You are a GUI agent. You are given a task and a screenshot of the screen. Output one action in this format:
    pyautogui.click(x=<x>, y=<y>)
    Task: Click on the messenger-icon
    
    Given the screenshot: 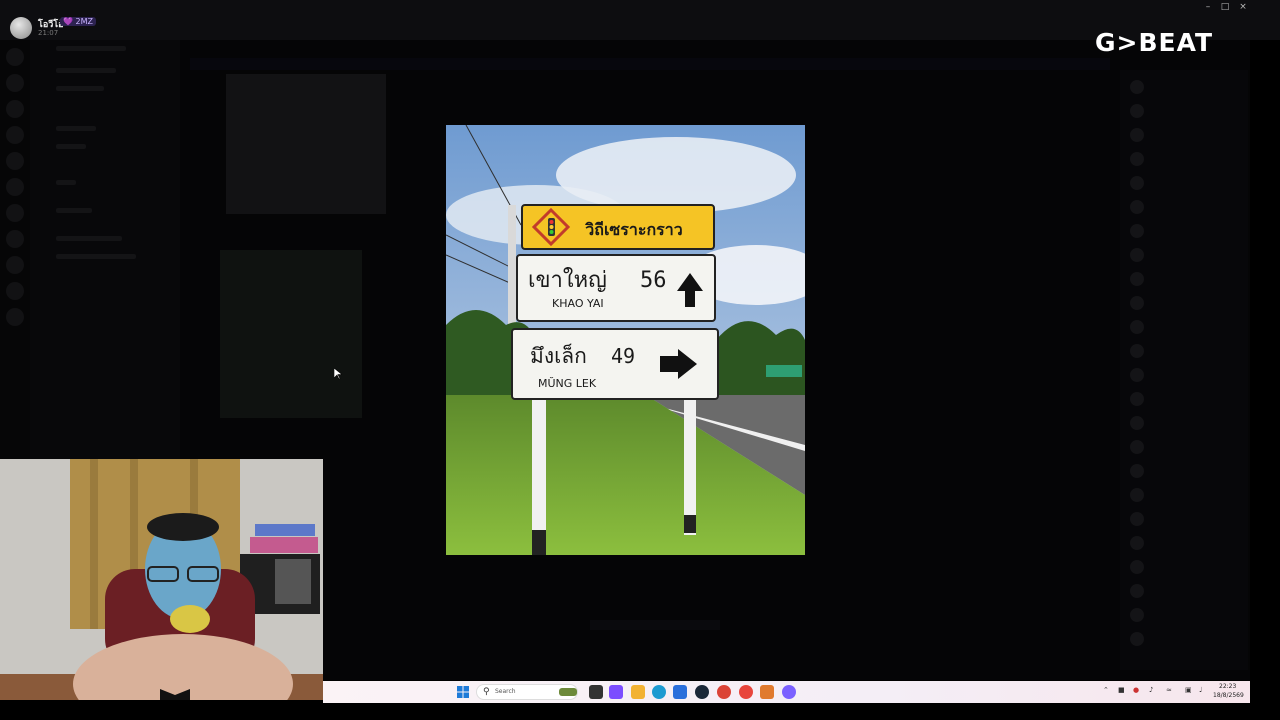 What is the action you would take?
    pyautogui.click(x=789, y=692)
    